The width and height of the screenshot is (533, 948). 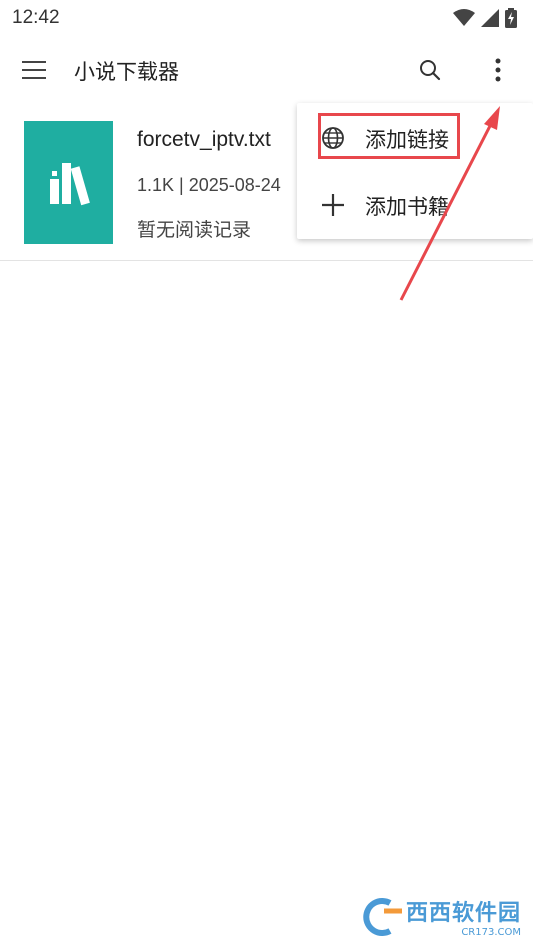 I want to click on book-meta: 1.1K | 2025-08-24, so click(x=209, y=185).